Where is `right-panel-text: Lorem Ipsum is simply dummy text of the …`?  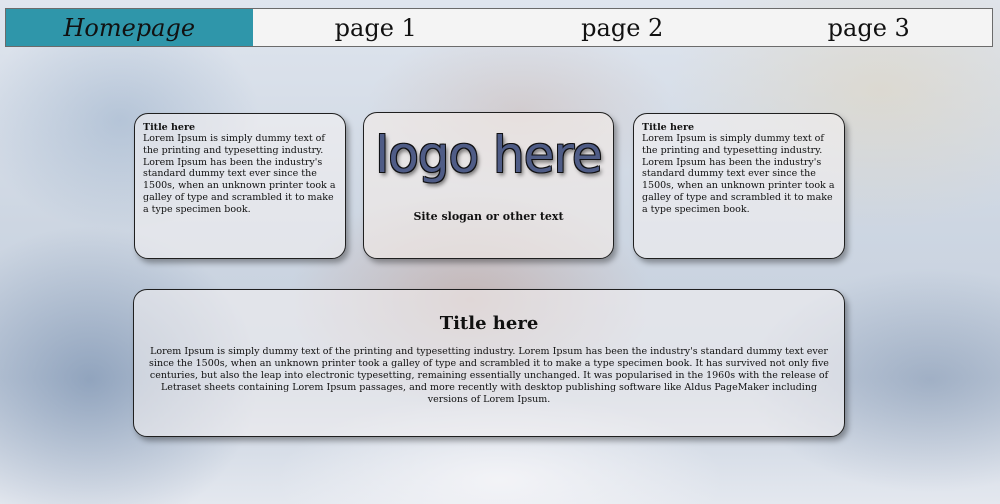 right-panel-text: Lorem Ipsum is simply dummy text of the … is located at coordinates (738, 174).